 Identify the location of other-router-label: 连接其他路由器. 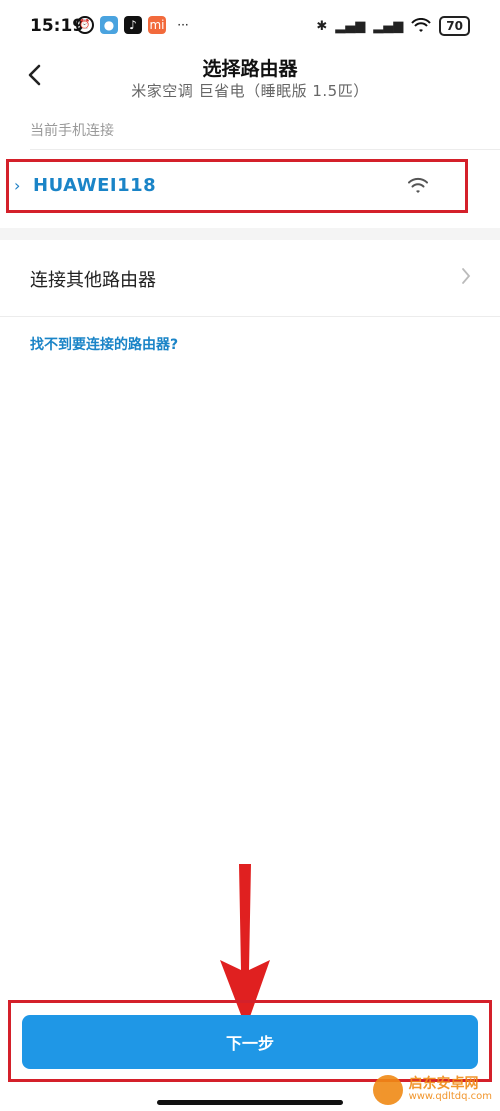
(93, 280).